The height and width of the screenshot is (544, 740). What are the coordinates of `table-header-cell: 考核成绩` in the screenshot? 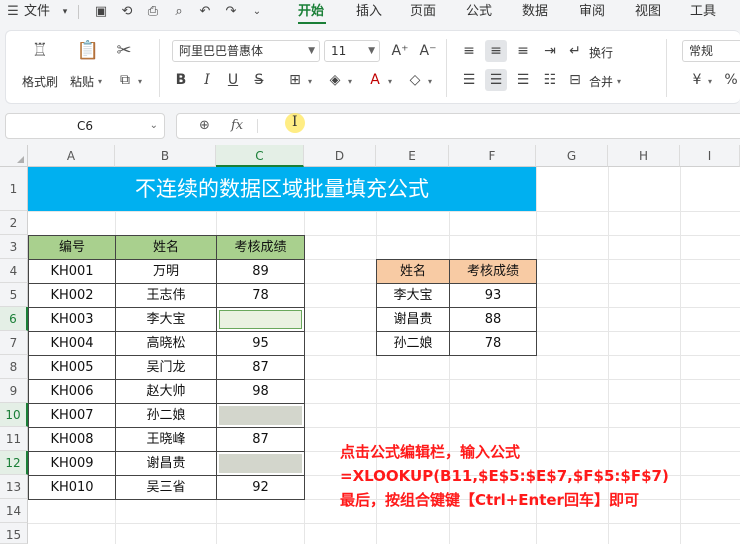 It's located at (260, 247).